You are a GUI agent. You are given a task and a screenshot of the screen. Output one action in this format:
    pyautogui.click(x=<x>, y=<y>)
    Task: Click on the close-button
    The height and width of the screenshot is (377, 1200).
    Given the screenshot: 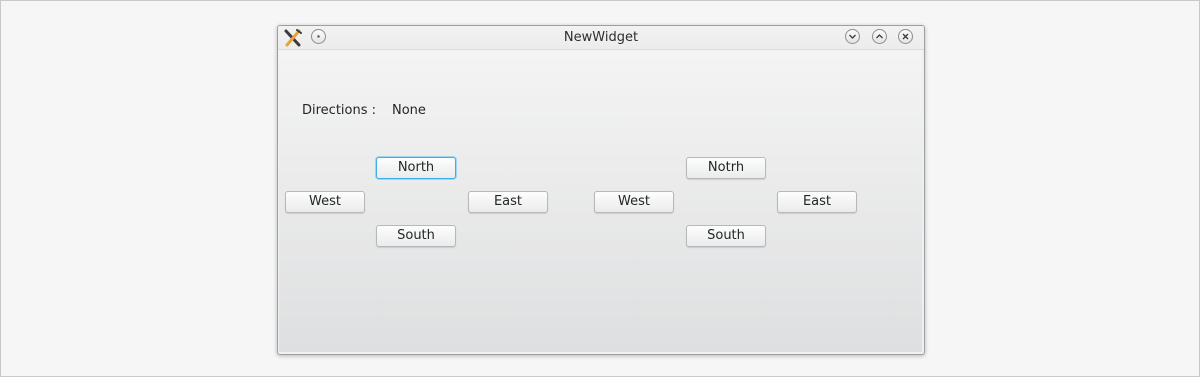 What is the action you would take?
    pyautogui.click(x=905, y=36)
    